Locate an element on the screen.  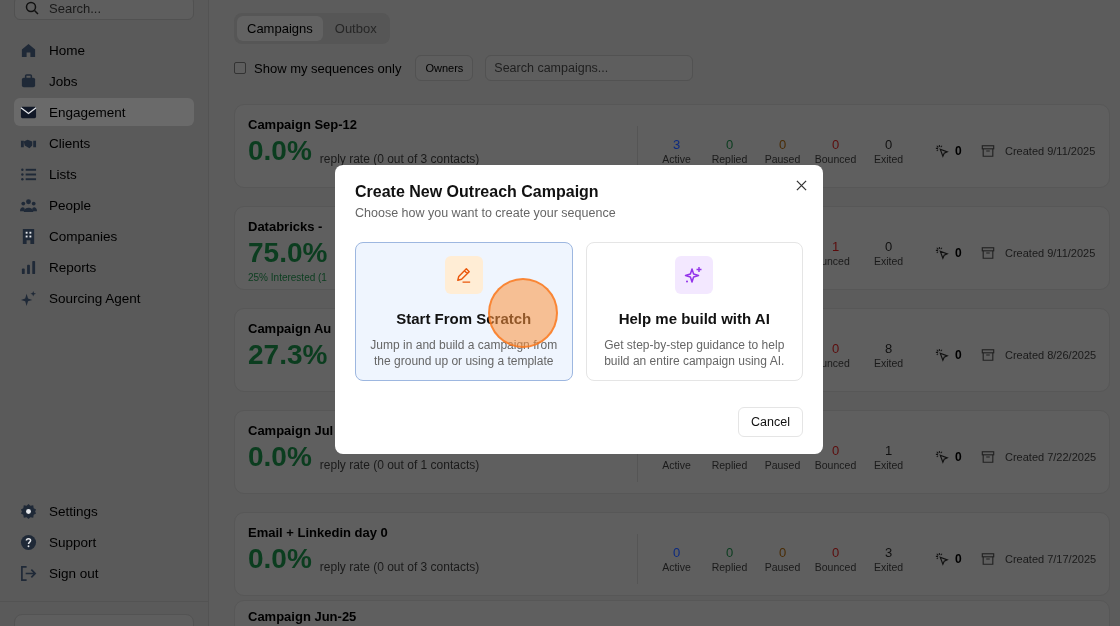
campaign-title: Campaign Sep-12 is located at coordinates (303, 124).